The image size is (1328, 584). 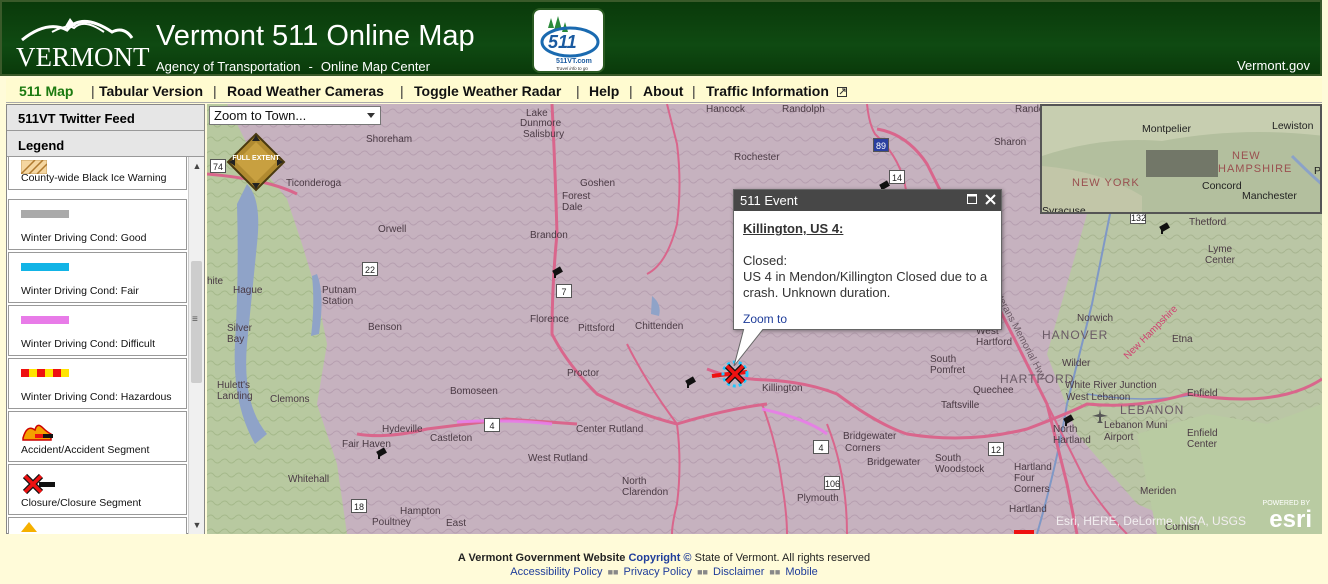 I want to click on vermont-logo: VERMONT, so click(x=81, y=41).